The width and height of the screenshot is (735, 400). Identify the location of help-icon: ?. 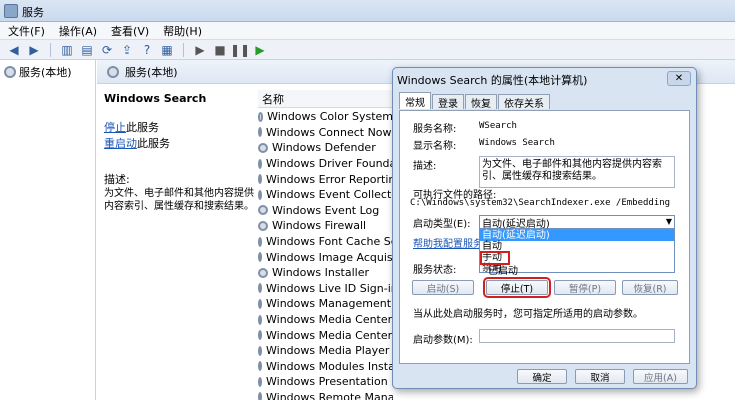
(147, 50).